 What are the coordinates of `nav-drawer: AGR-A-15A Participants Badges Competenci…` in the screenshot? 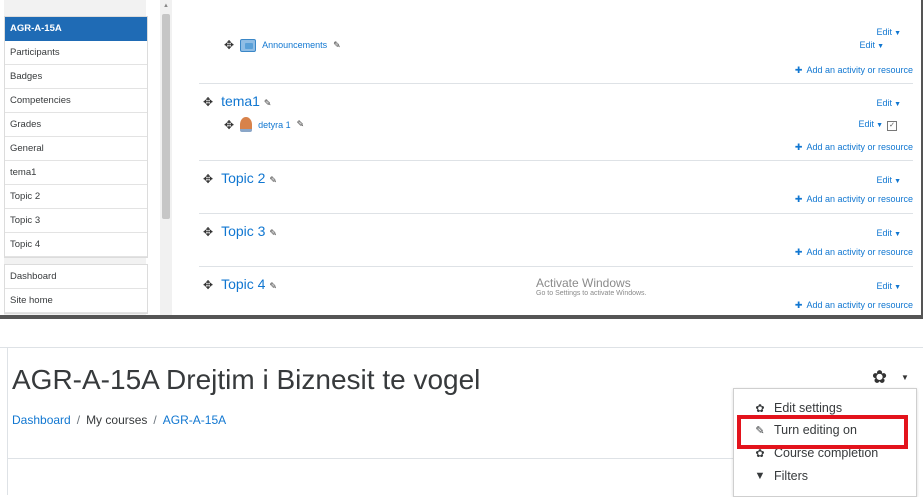 It's located at (76, 157).